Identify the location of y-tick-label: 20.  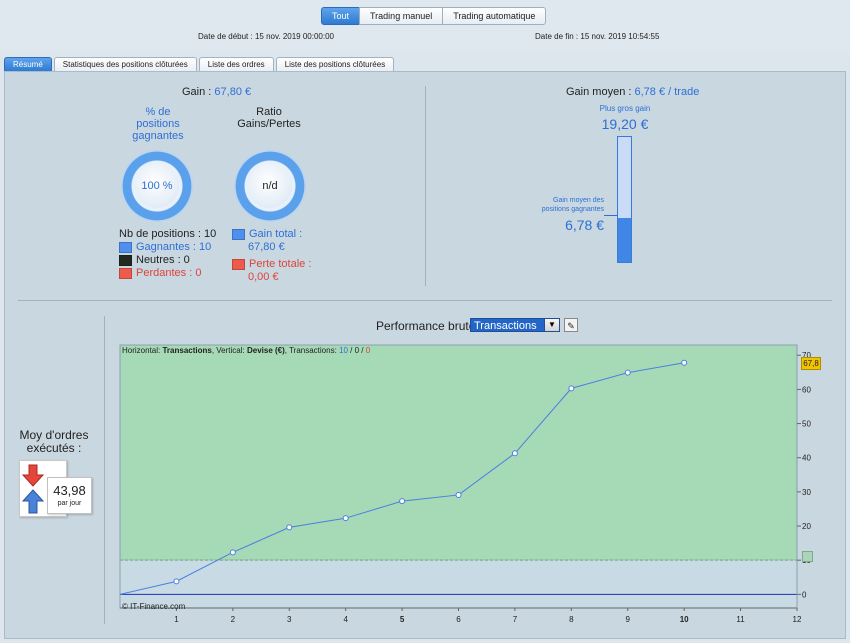
(806, 526).